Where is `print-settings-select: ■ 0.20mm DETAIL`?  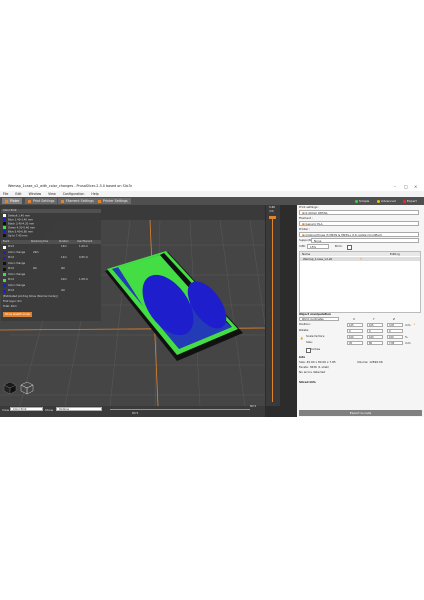 print-settings-select: ■ 0.20mm DETAIL is located at coordinates (359, 212).